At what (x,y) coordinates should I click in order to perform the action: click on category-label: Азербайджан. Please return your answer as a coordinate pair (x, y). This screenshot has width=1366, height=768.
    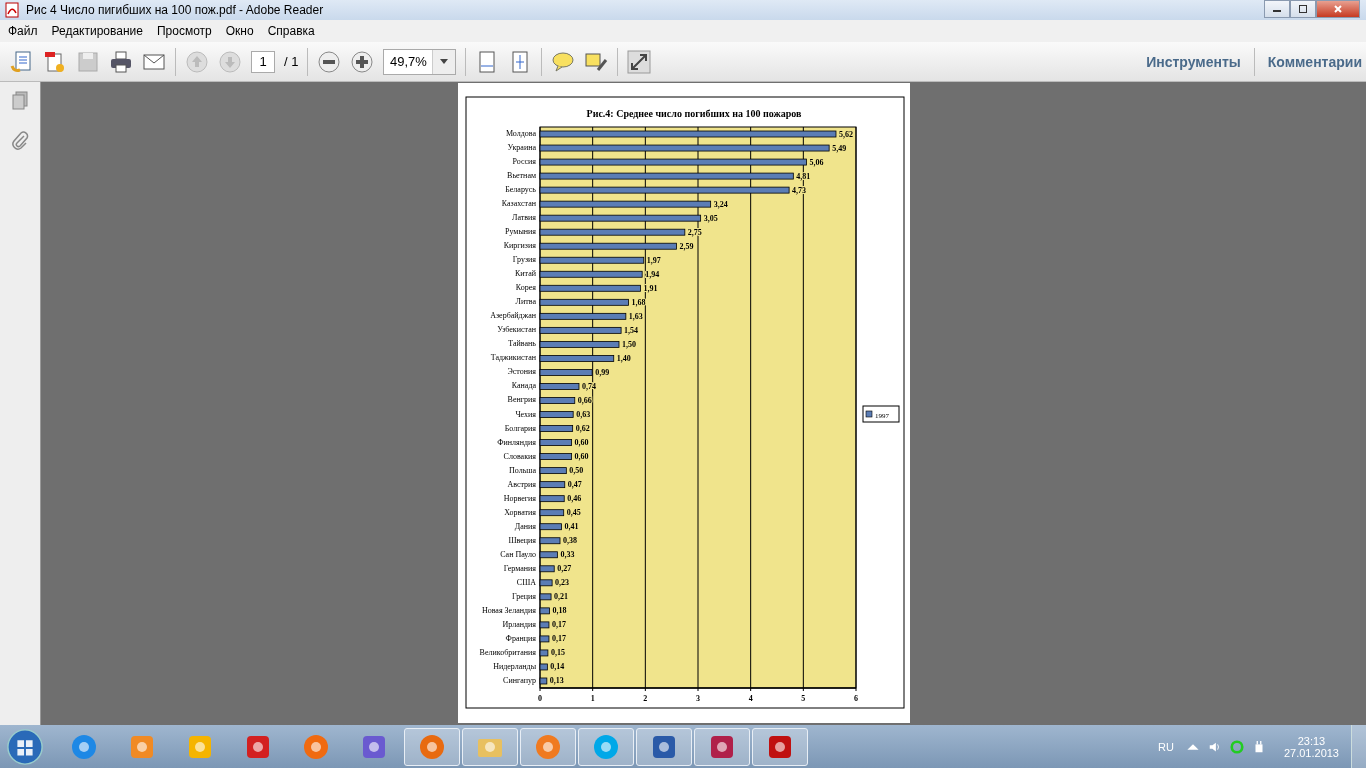
    Looking at the image, I should click on (512, 316).